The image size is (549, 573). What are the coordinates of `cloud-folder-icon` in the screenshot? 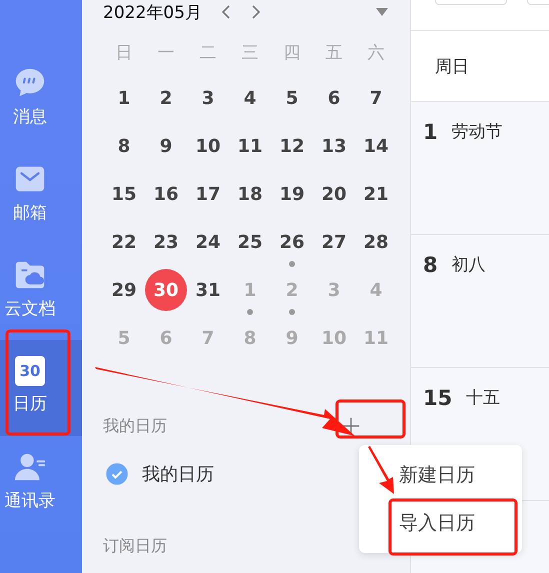 It's located at (30, 275).